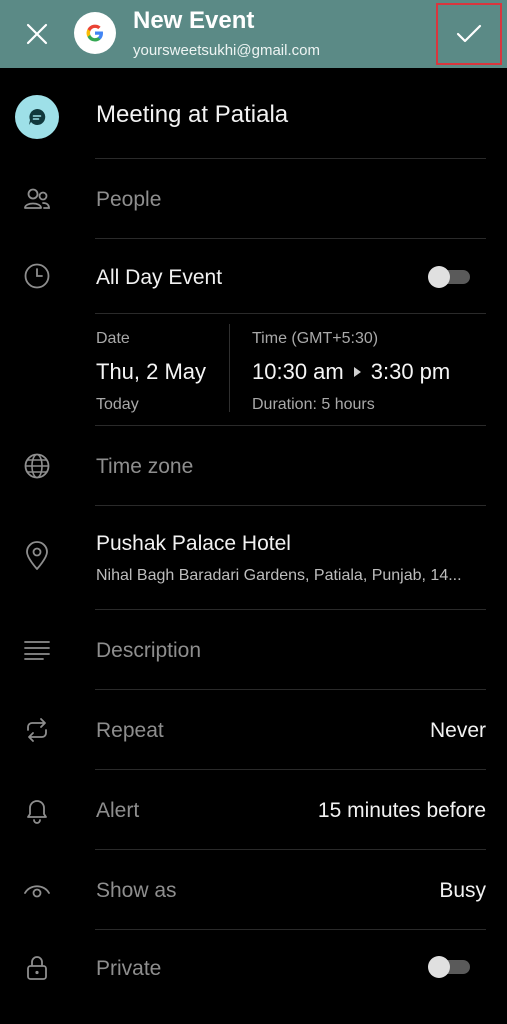  I want to click on show-as-value: Busy, so click(462, 891).